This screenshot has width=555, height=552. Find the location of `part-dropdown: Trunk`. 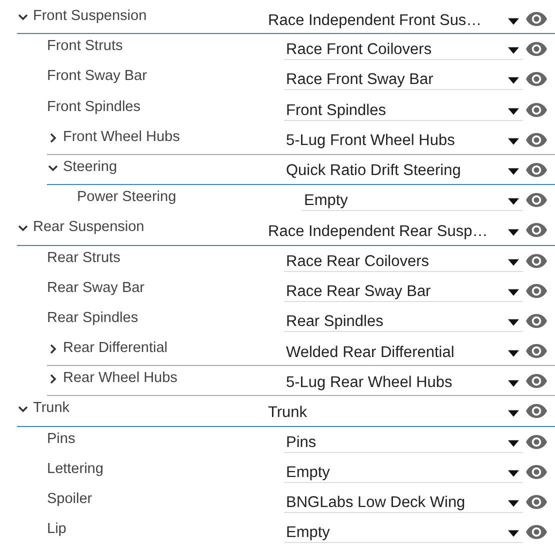

part-dropdown: Trunk is located at coordinates (394, 410).